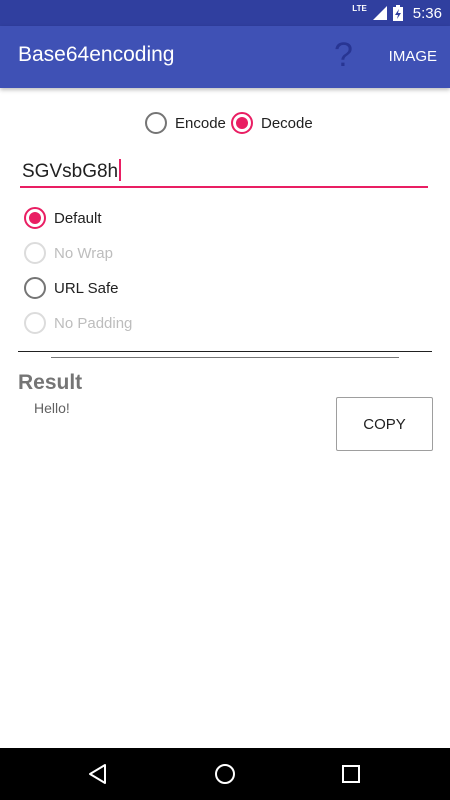  I want to click on encode-radio-label: Encode, so click(200, 123).